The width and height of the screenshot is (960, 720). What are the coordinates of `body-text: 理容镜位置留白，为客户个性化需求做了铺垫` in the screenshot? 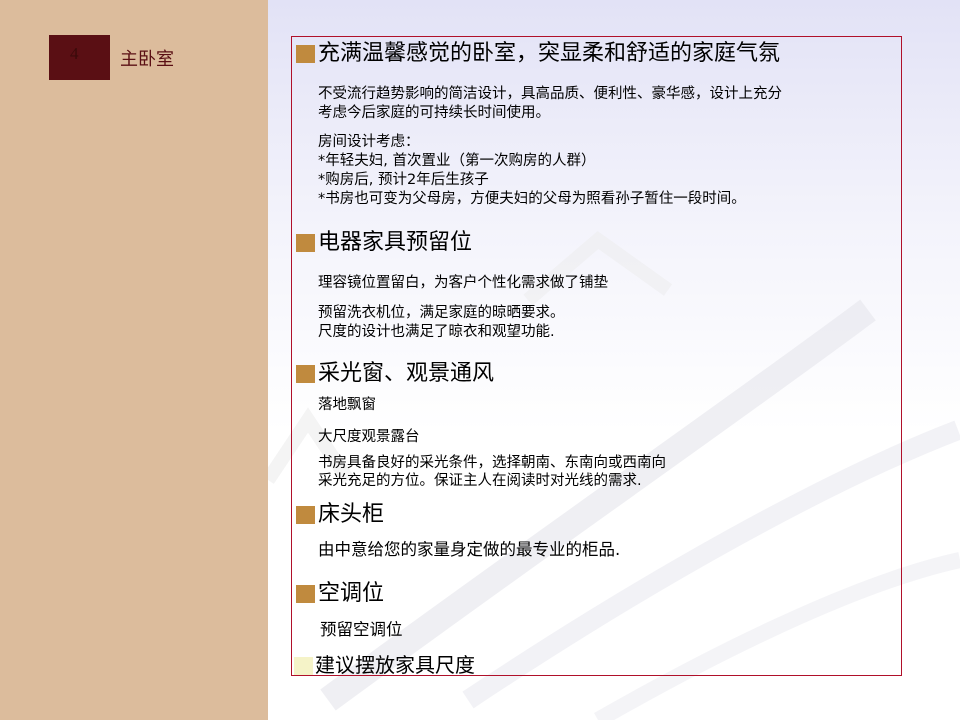 It's located at (463, 283).